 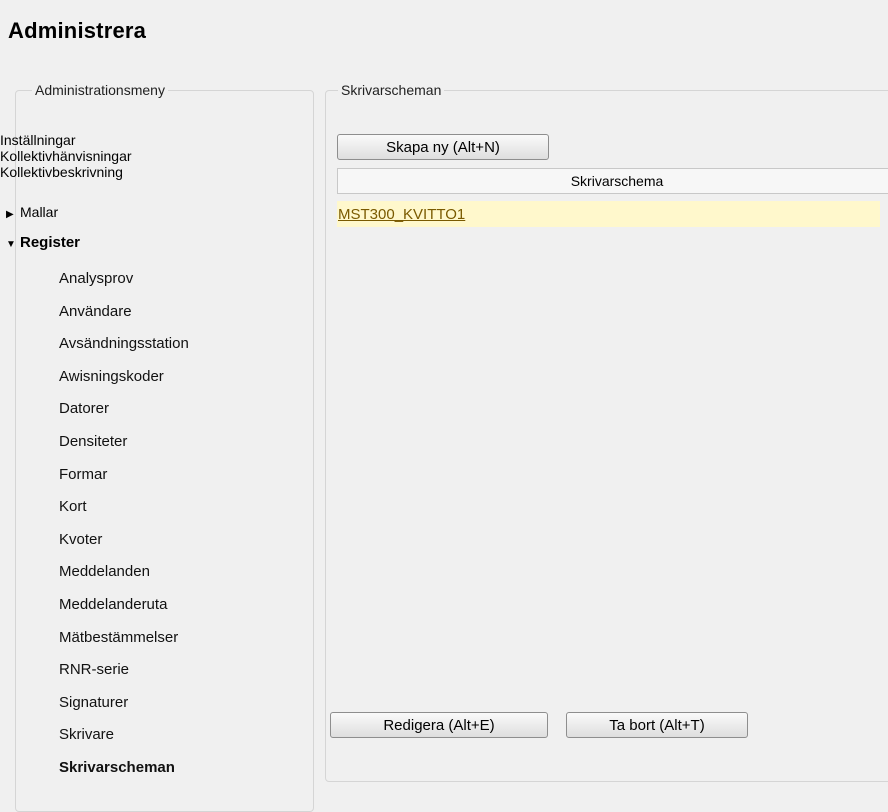 I want to click on menu-item-kollektivhanvisningar: Kollektivhänvisningar, so click(x=66, y=156).